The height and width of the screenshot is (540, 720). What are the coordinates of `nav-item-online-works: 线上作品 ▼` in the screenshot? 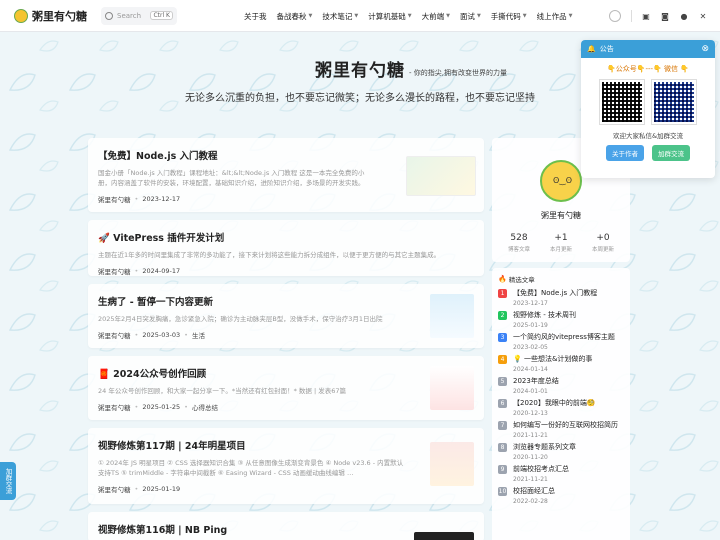 It's located at (555, 16).